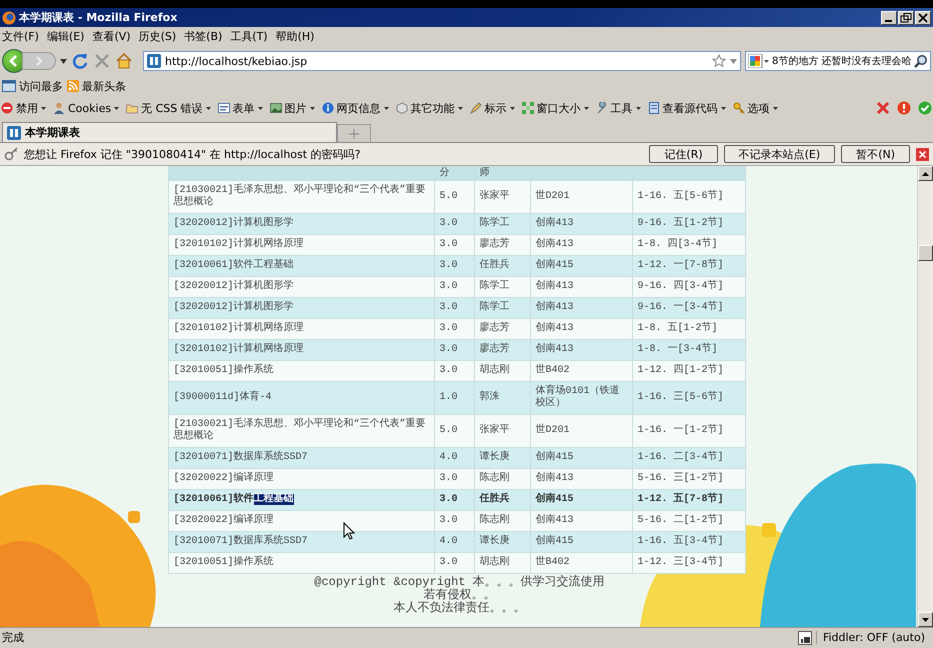 The image size is (933, 648). What do you see at coordinates (251, 36) in the screenshot?
I see `menu-item: 工具(T)` at bounding box center [251, 36].